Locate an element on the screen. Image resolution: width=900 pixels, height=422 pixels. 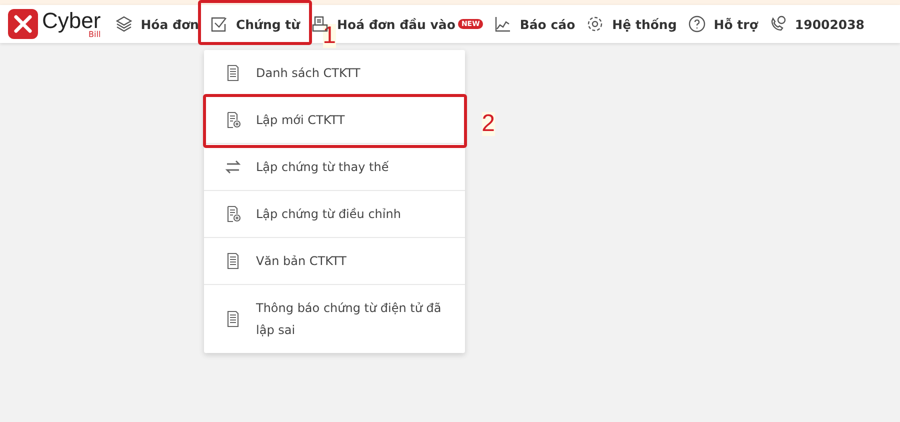
chart-icon is located at coordinates (503, 24).